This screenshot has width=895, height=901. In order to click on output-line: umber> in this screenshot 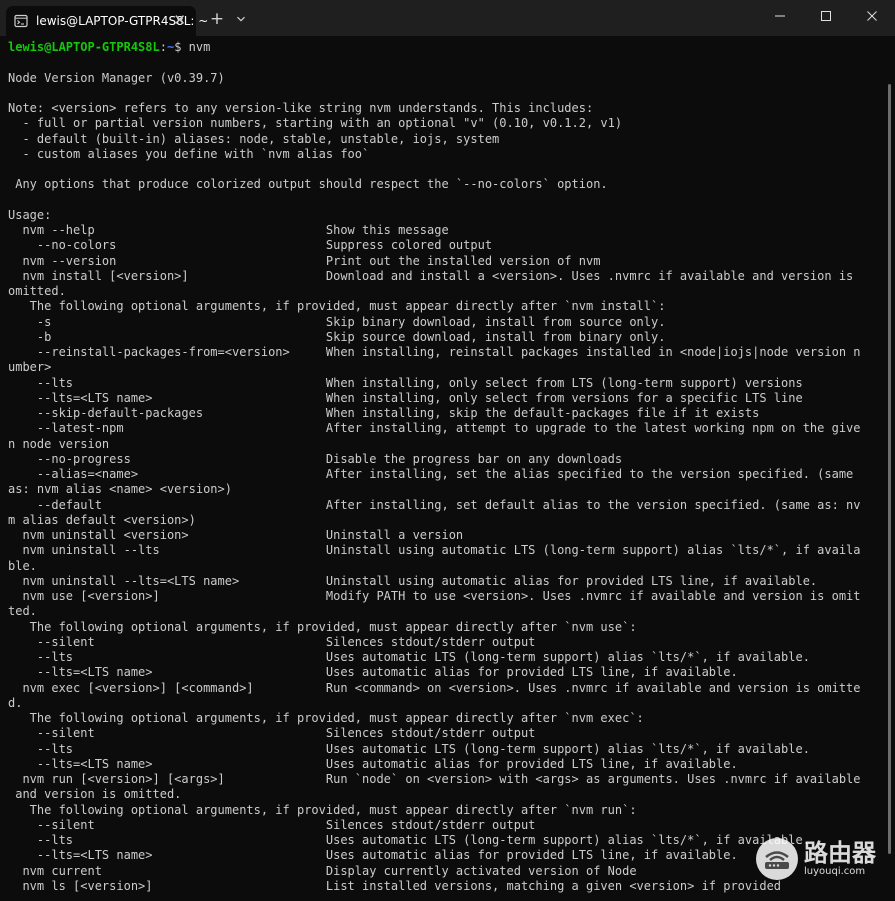, I will do `click(30, 367)`.